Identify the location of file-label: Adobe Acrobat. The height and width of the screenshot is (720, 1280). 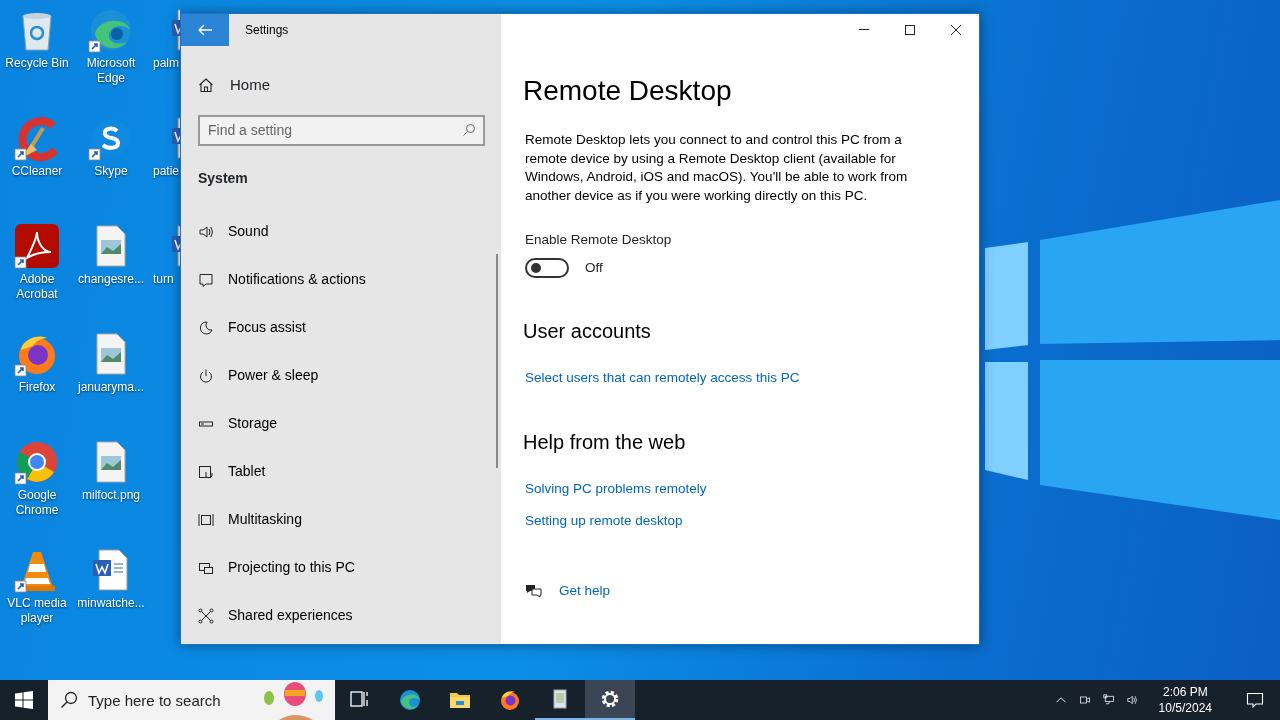
(37, 287).